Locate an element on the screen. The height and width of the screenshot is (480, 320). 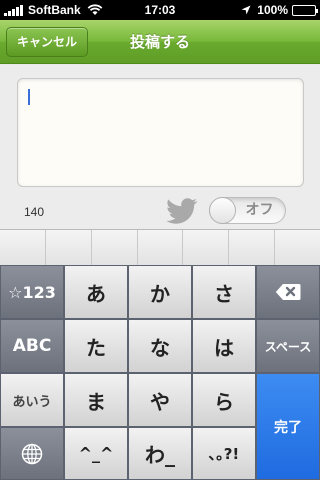
key-ra: ら is located at coordinates (224, 400).